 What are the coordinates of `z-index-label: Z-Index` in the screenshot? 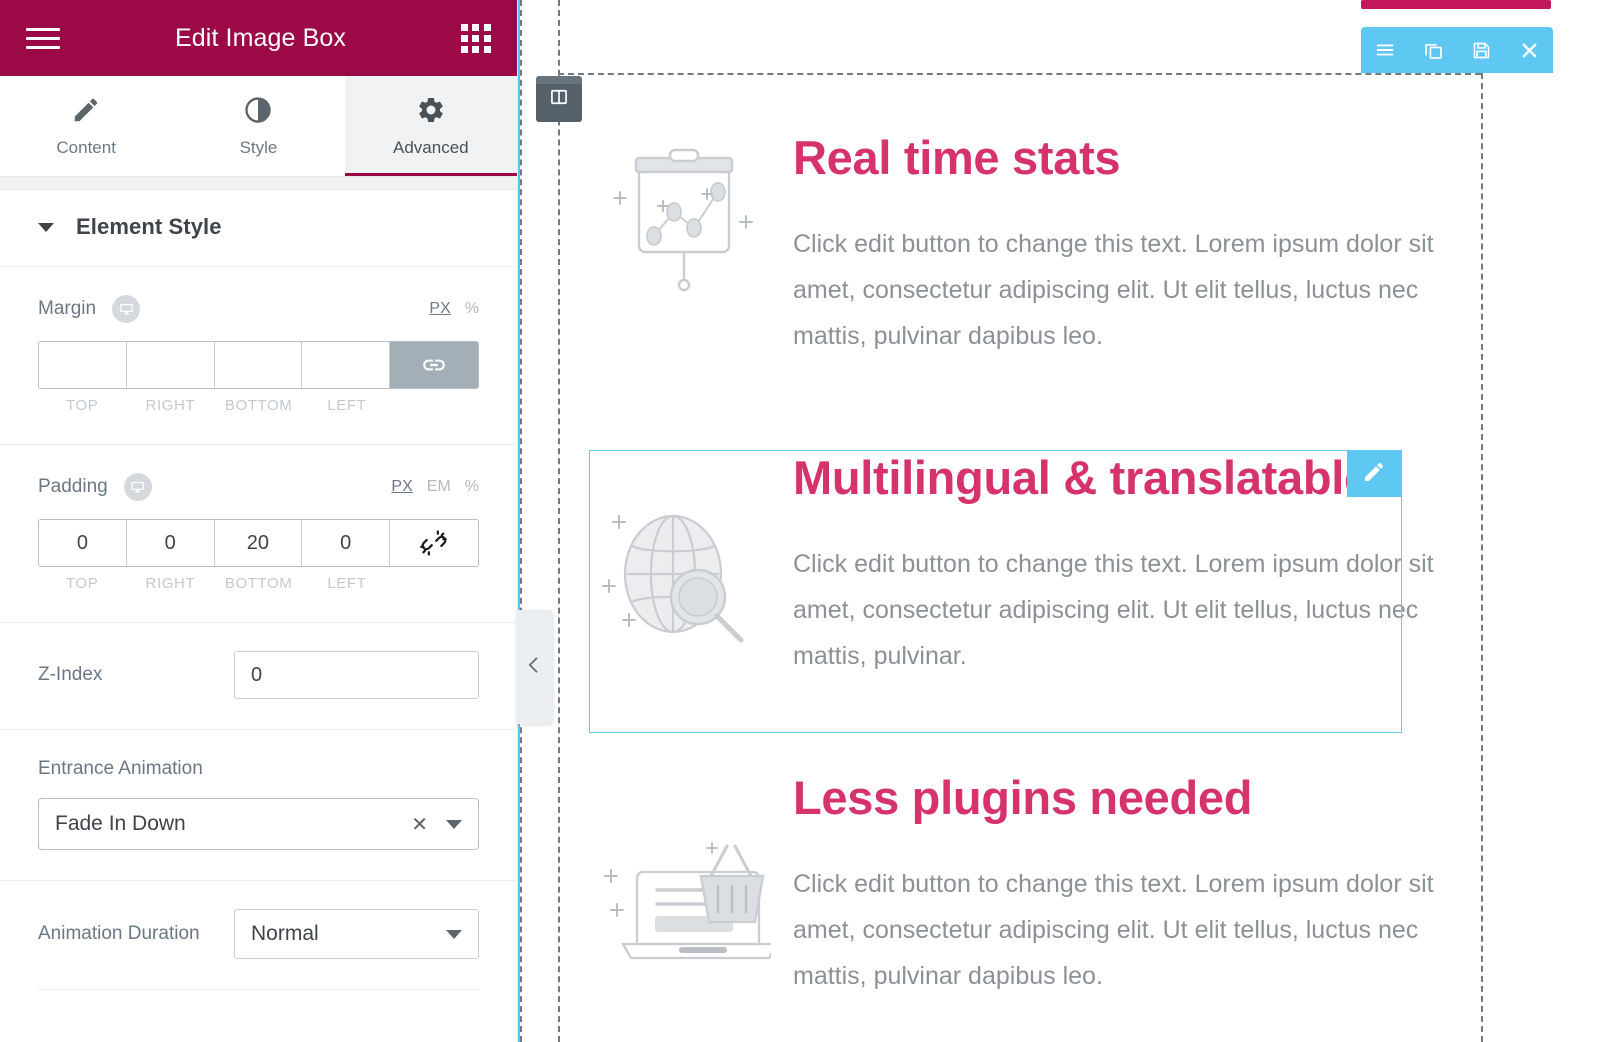 It's located at (70, 674).